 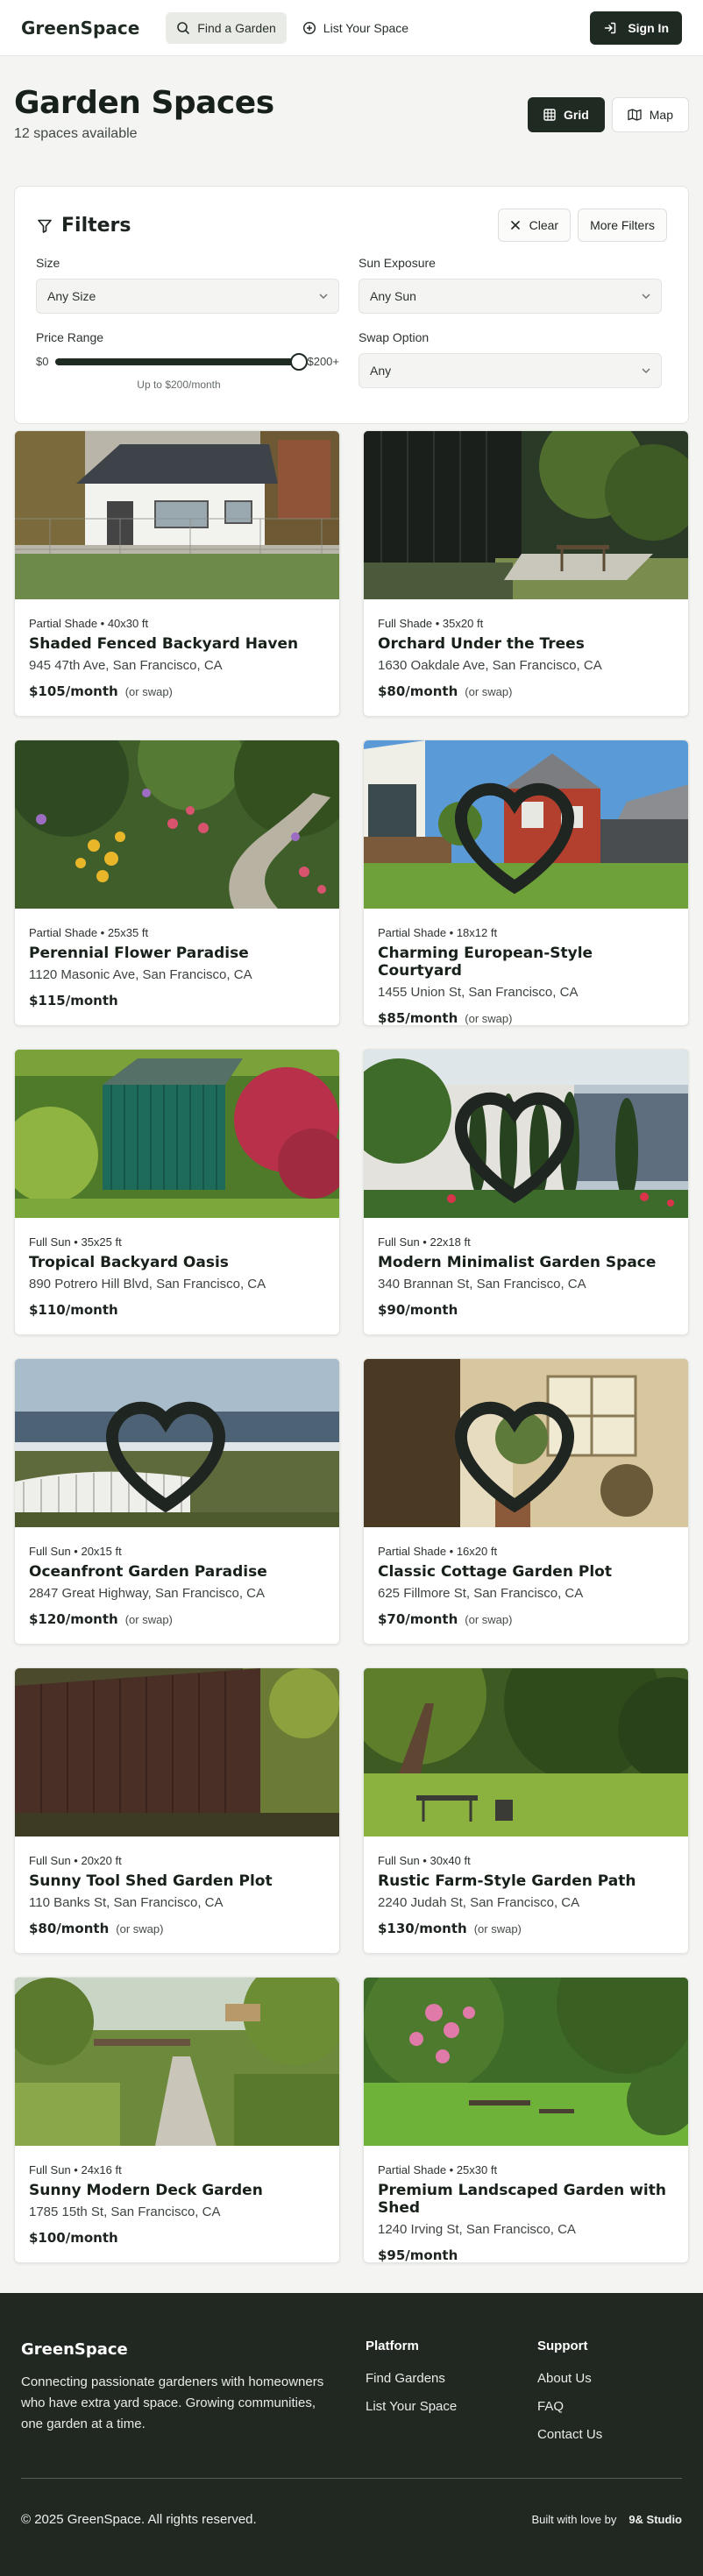 I want to click on built-by-credit: Built with love by 9& Studio, so click(x=607, y=2519).